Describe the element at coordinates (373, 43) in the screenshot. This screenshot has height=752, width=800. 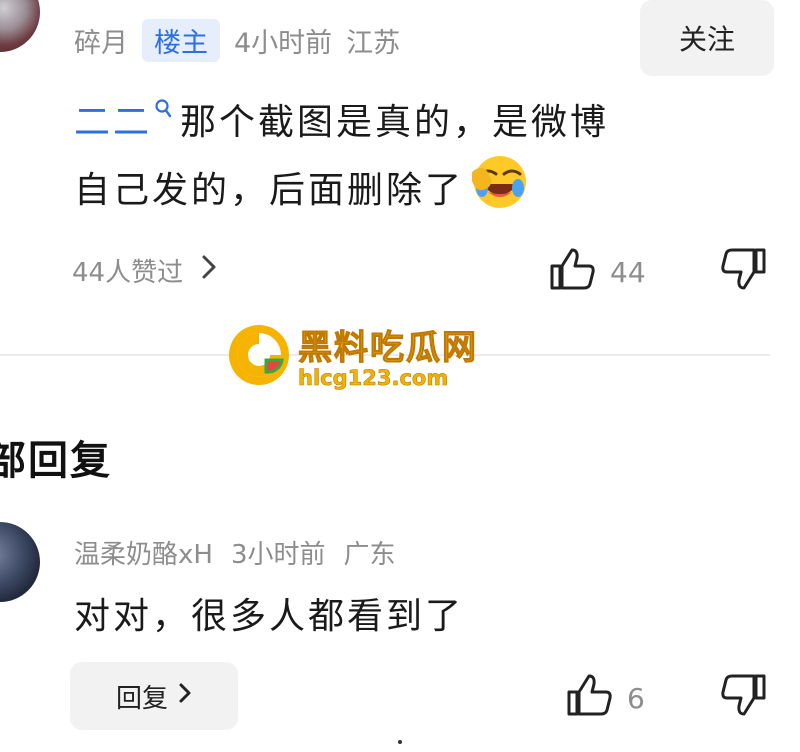
I see `location: 江苏` at that location.